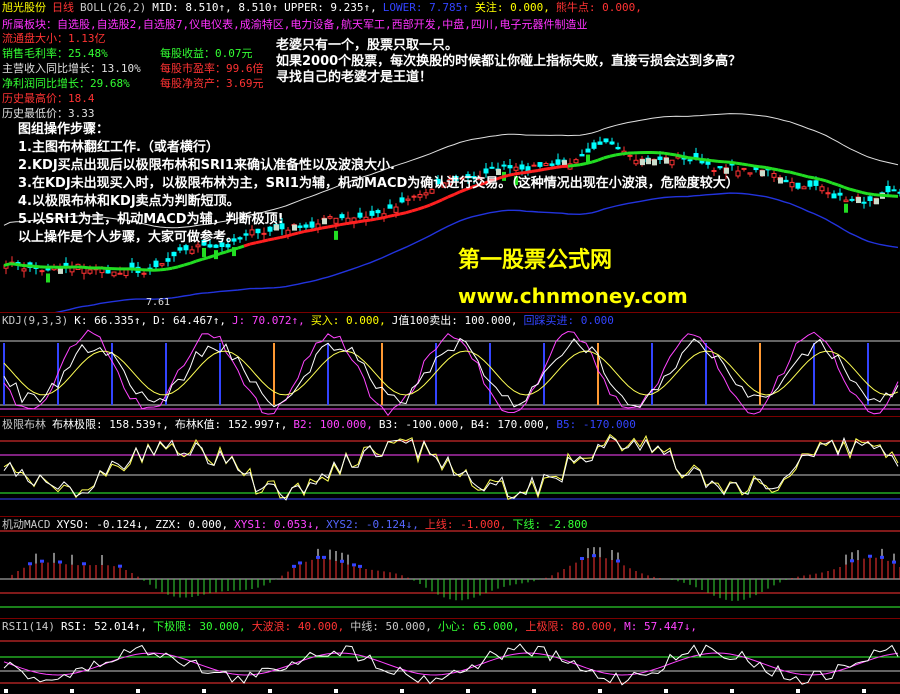  Describe the element at coordinates (268, 320) in the screenshot. I see `kdj-j: J: 70.072↑,` at that location.